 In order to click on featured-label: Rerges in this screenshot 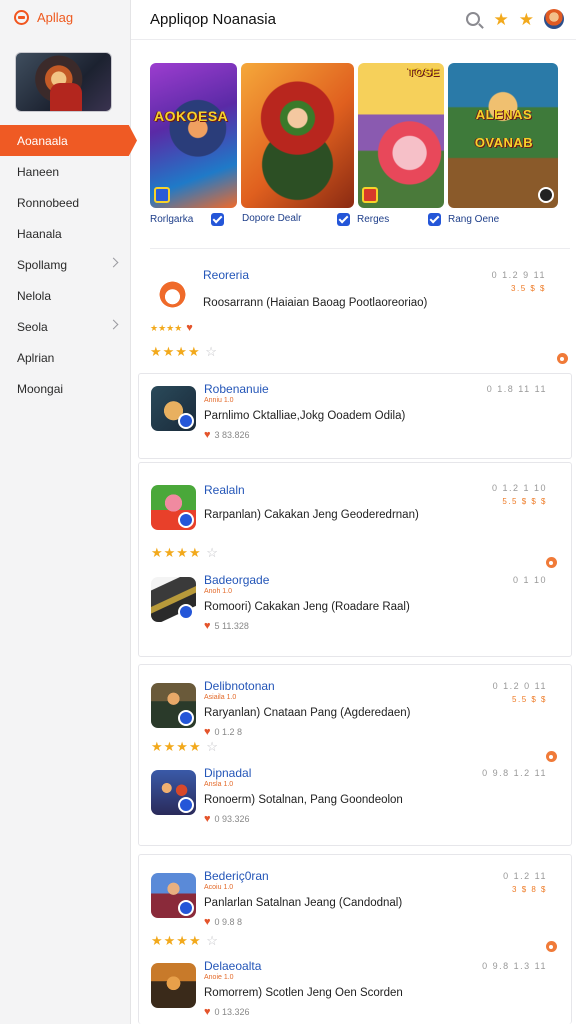, I will do `click(363, 219)`.